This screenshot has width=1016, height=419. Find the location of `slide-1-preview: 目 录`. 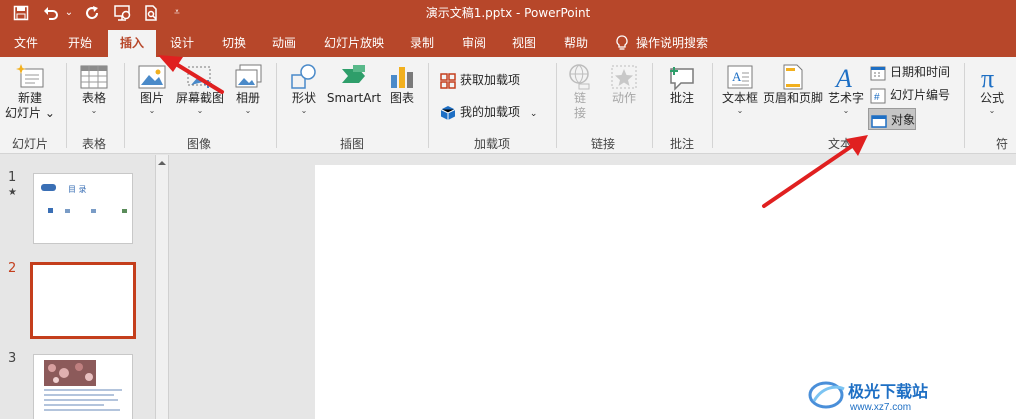

slide-1-preview: 目 录 is located at coordinates (84, 198).